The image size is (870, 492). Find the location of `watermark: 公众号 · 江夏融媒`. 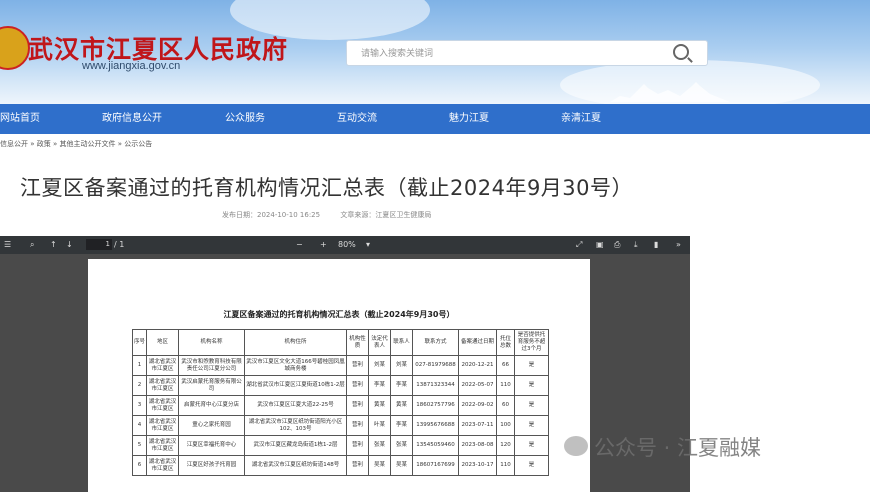

watermark: 公众号 · 江夏融媒 is located at coordinates (714, 447).